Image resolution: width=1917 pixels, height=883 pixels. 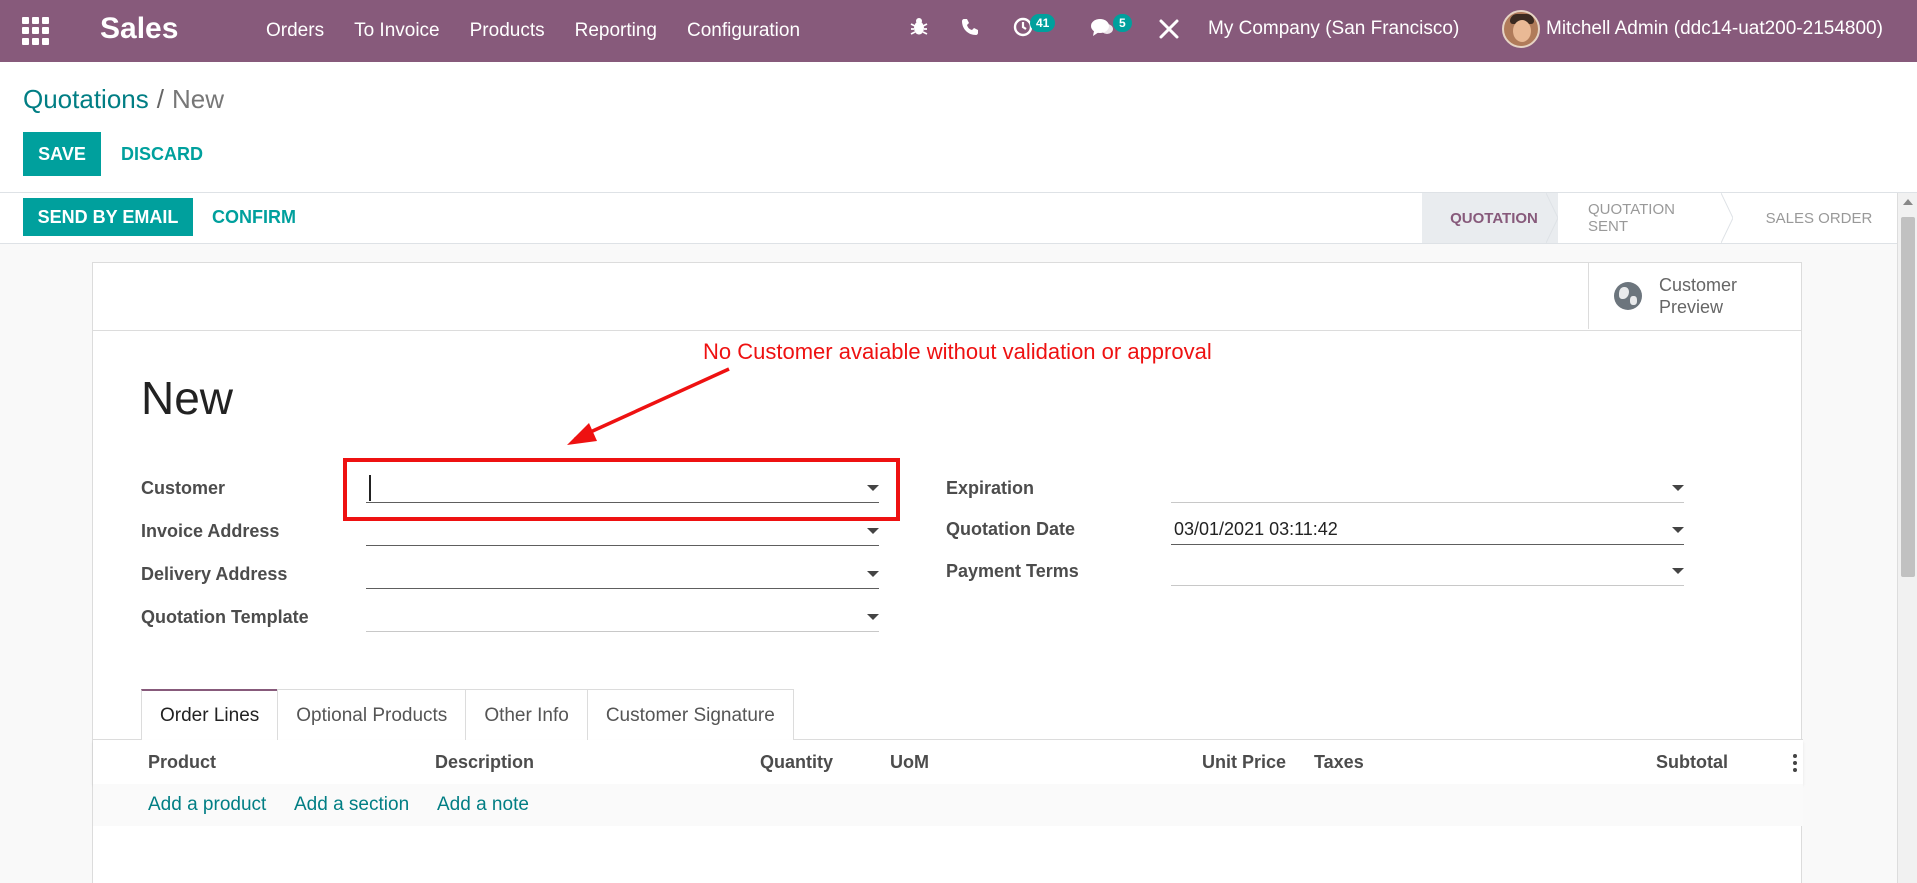 I want to click on column-quantity: Quantity, so click(x=796, y=762).